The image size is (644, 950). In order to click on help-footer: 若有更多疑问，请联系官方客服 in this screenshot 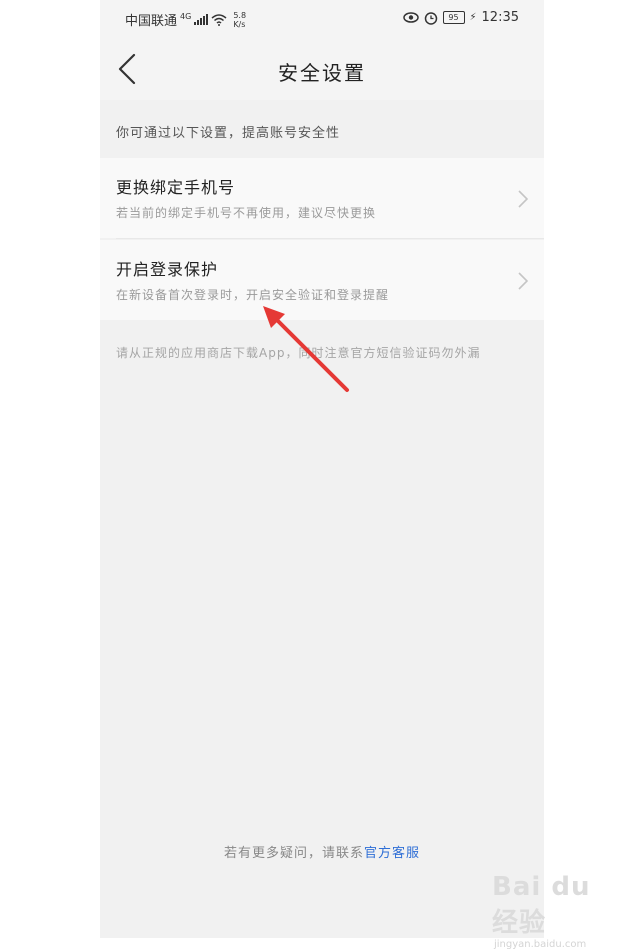, I will do `click(322, 851)`.